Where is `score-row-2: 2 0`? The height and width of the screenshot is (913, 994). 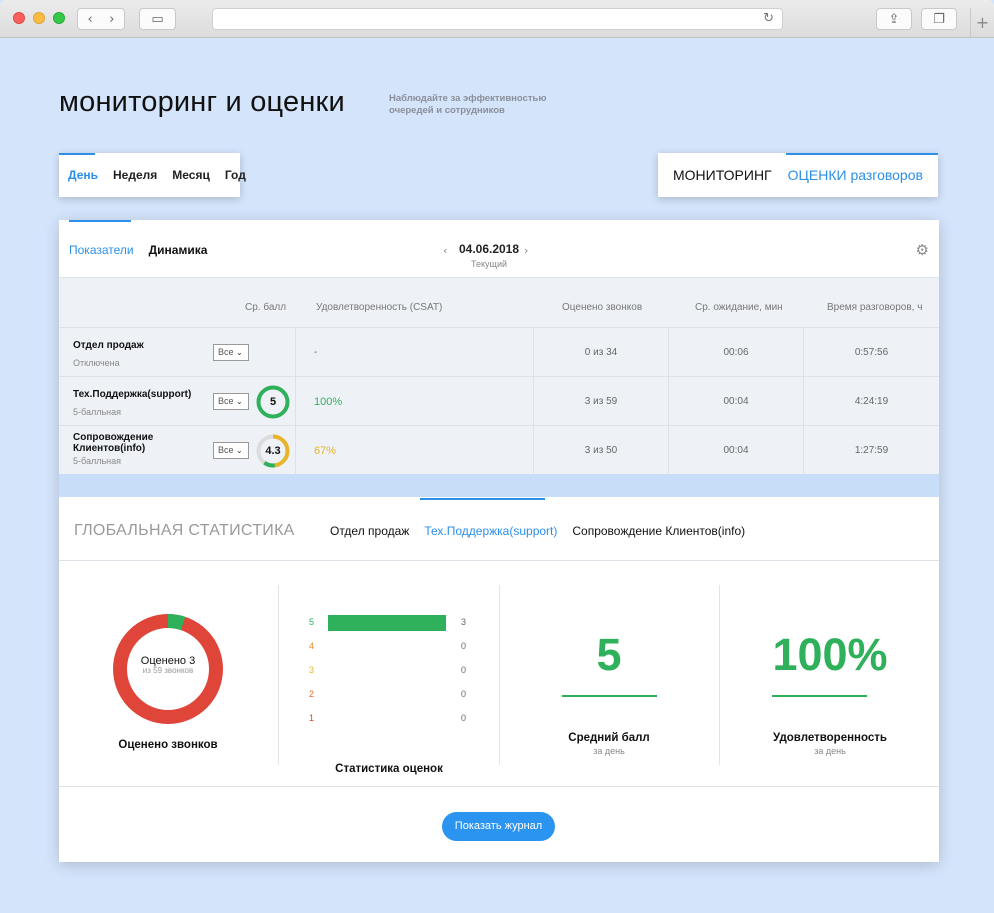
score-row-2: 2 0 is located at coordinates (394, 695).